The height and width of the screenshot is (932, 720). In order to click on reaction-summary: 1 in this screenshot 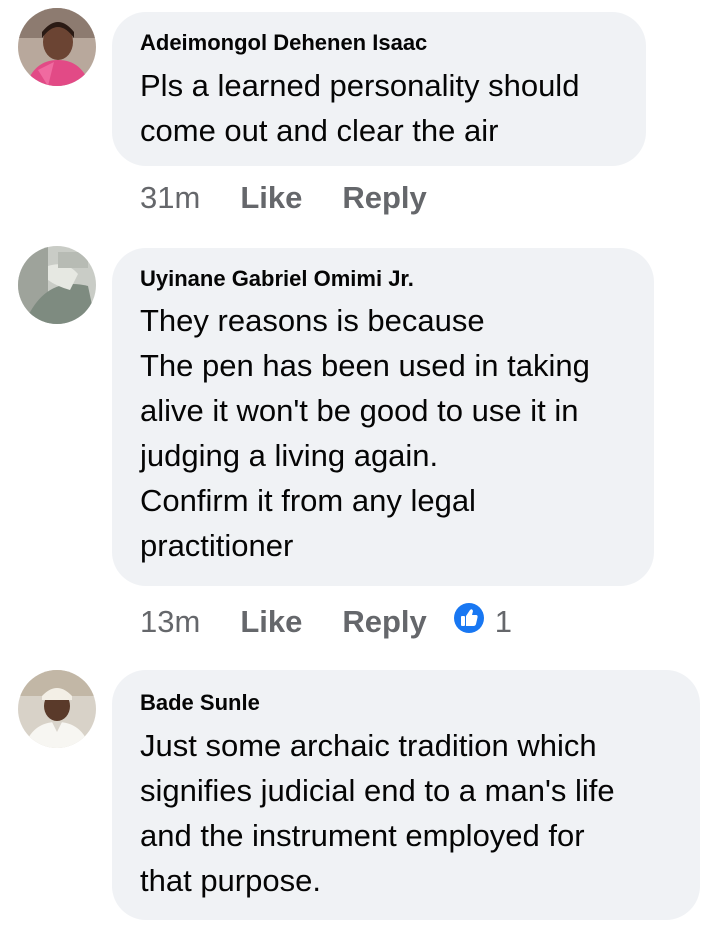, I will do `click(482, 622)`.